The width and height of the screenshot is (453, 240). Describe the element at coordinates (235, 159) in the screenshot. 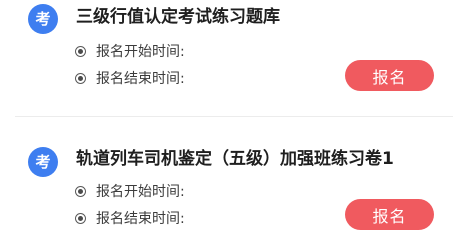

I see `exam-title: 轨道列车司机鉴定（五级）加强班练习卷1` at that location.